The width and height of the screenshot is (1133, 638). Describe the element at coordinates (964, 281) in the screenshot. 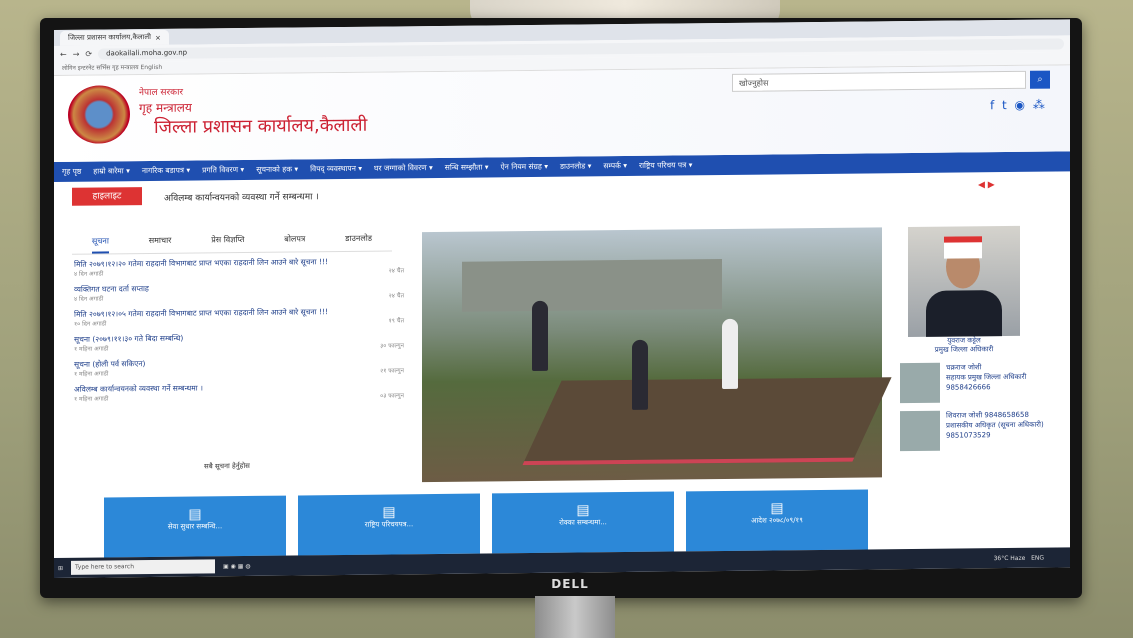

I see `chief-photo` at that location.